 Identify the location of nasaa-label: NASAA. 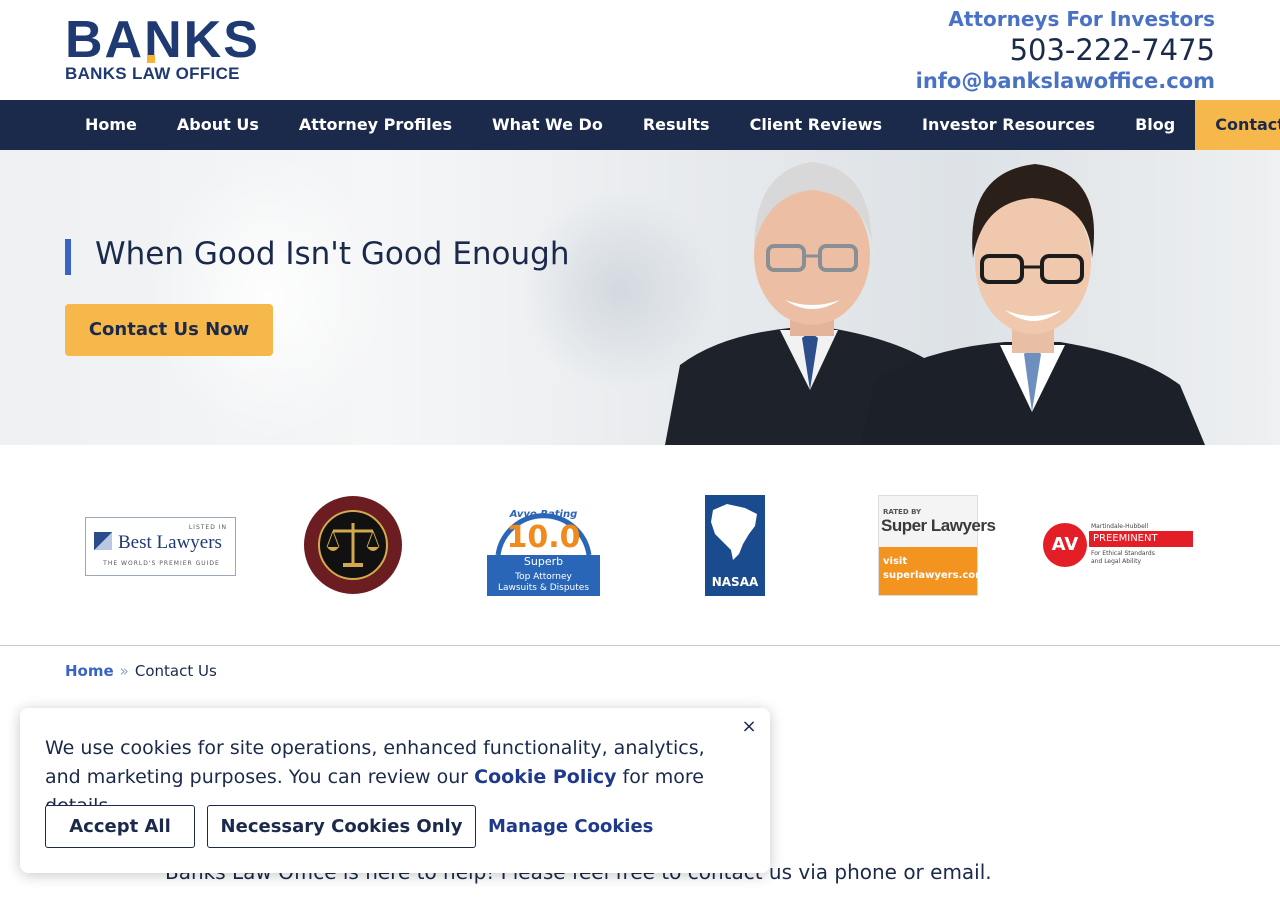
(735, 582).